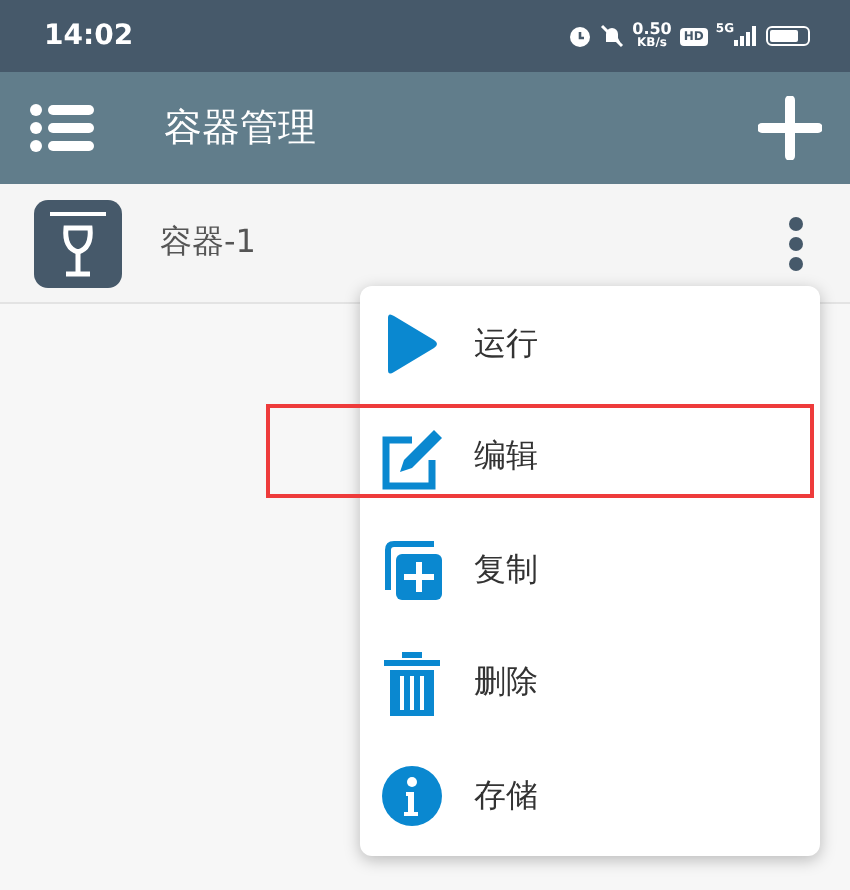  What do you see at coordinates (412, 344) in the screenshot?
I see `play-icon` at bounding box center [412, 344].